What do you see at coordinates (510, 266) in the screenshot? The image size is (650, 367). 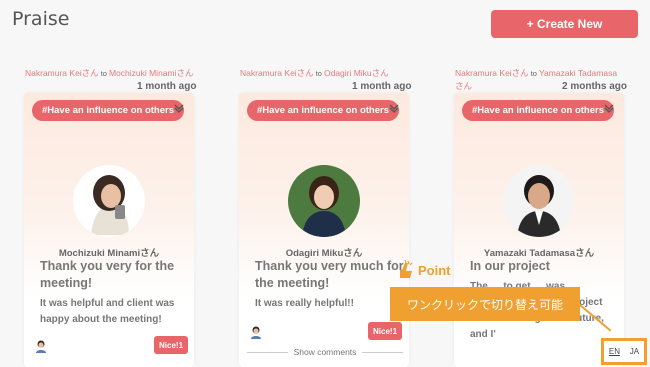 I see `message-title: In our project` at bounding box center [510, 266].